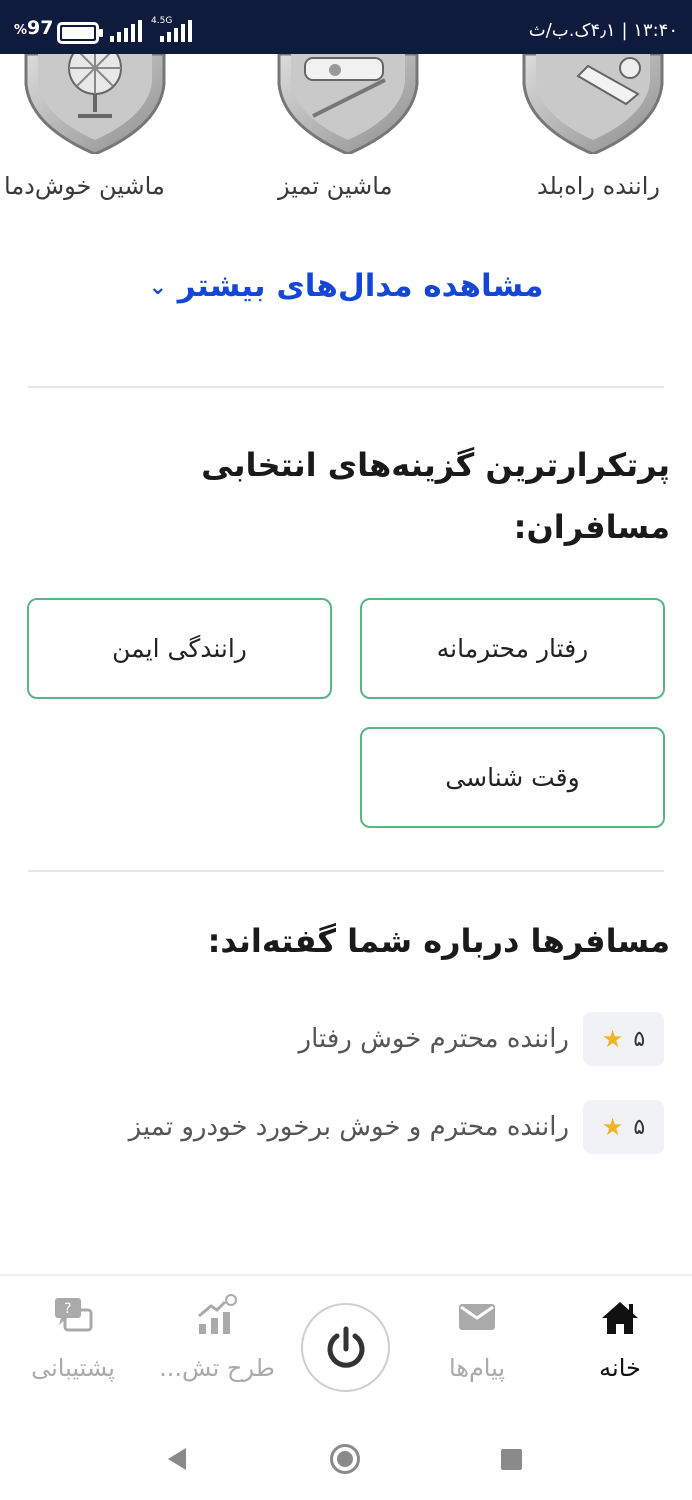  What do you see at coordinates (435, 496) in the screenshot?
I see `section-title-top-choices: پرتکرارترین گزینه‌های انتخابی مسافران:` at bounding box center [435, 496].